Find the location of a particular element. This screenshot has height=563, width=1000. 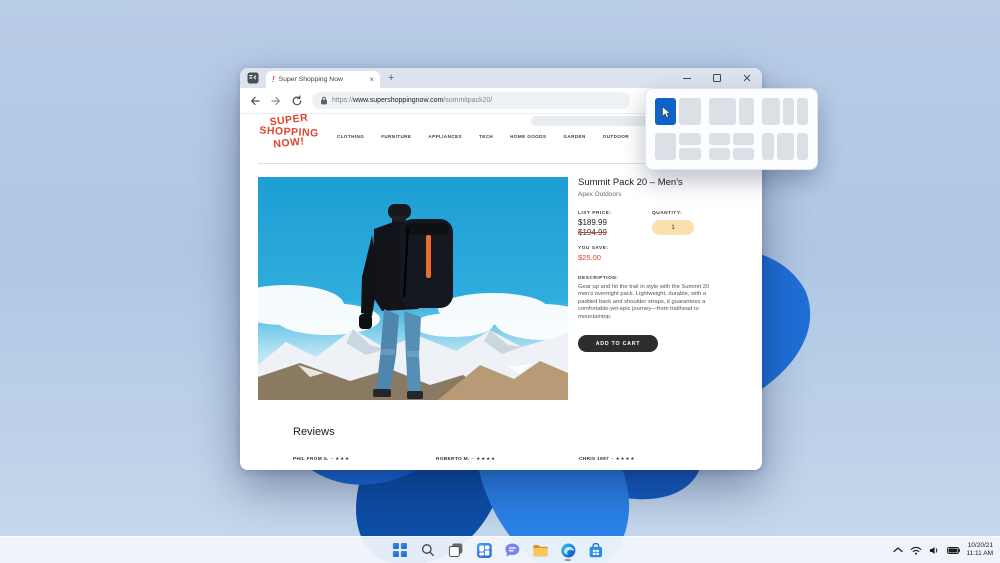

quantity-label: QUANTITY: is located at coordinates (667, 213).